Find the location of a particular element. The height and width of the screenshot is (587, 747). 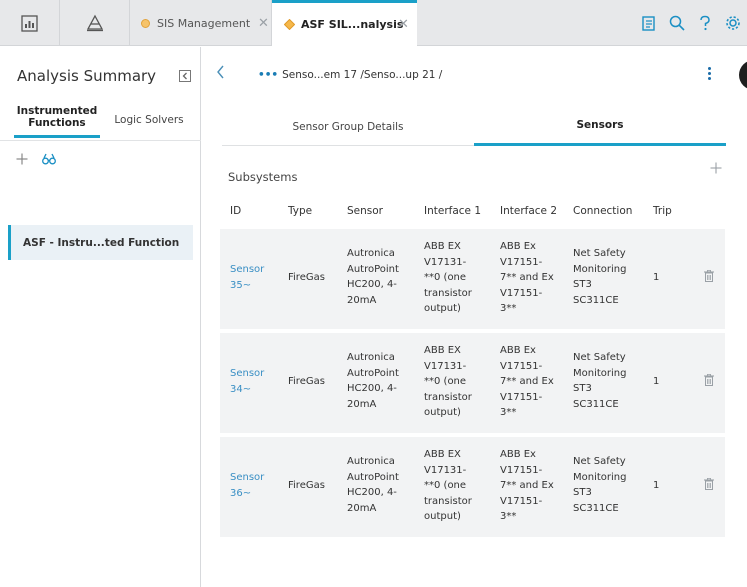

line: SC311CE is located at coordinates (596, 300).